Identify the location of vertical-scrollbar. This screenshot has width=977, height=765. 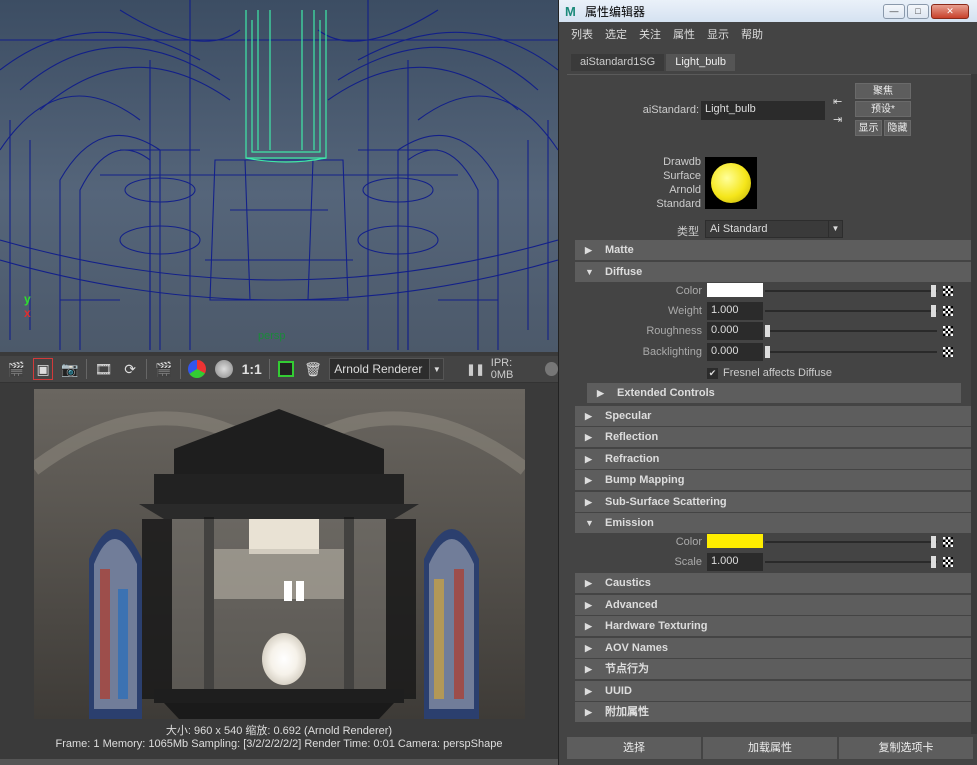
(974, 404).